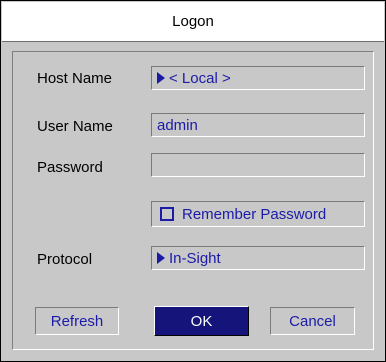  Describe the element at coordinates (75, 78) in the screenshot. I see `host-name-label: Host Name` at that location.